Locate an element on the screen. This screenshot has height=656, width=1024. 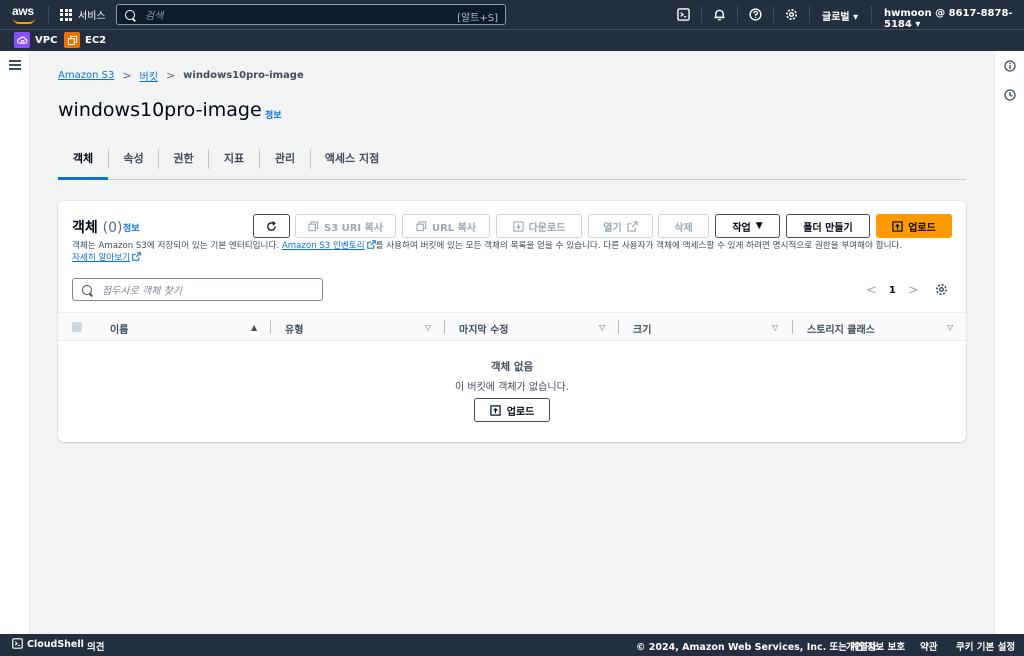
services-menu-button: 서비스 is located at coordinates (83, 14).